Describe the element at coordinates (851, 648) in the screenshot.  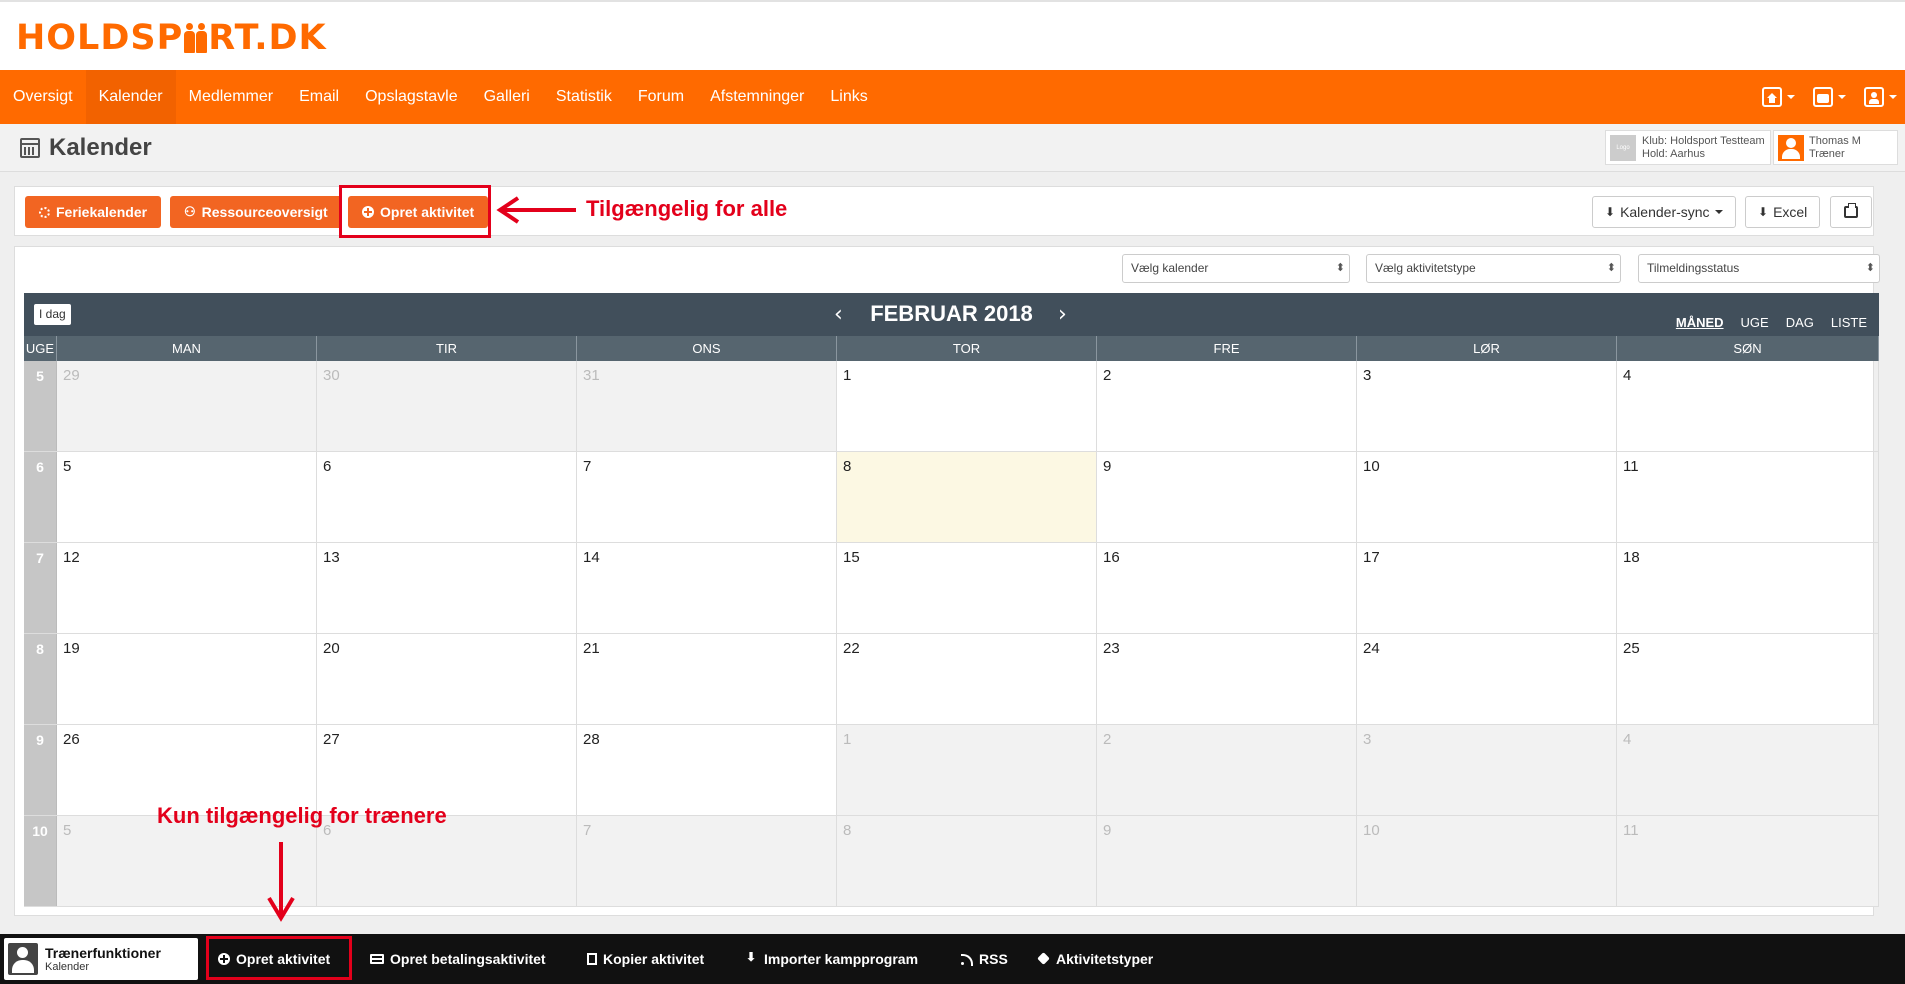
I see `day-number: 22` at that location.